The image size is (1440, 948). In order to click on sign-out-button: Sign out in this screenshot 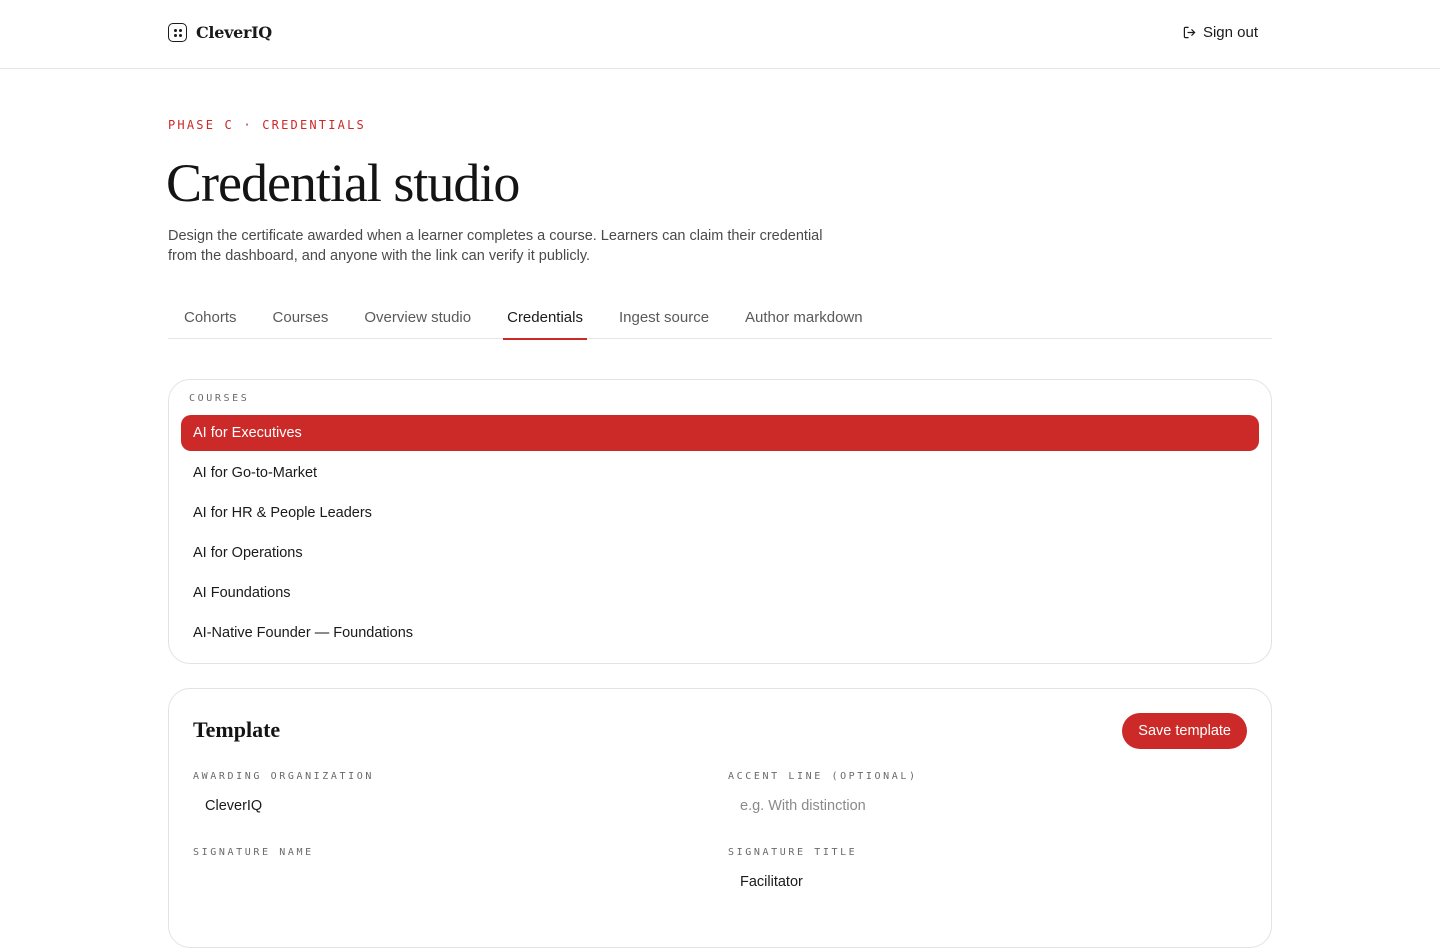, I will do `click(1220, 32)`.